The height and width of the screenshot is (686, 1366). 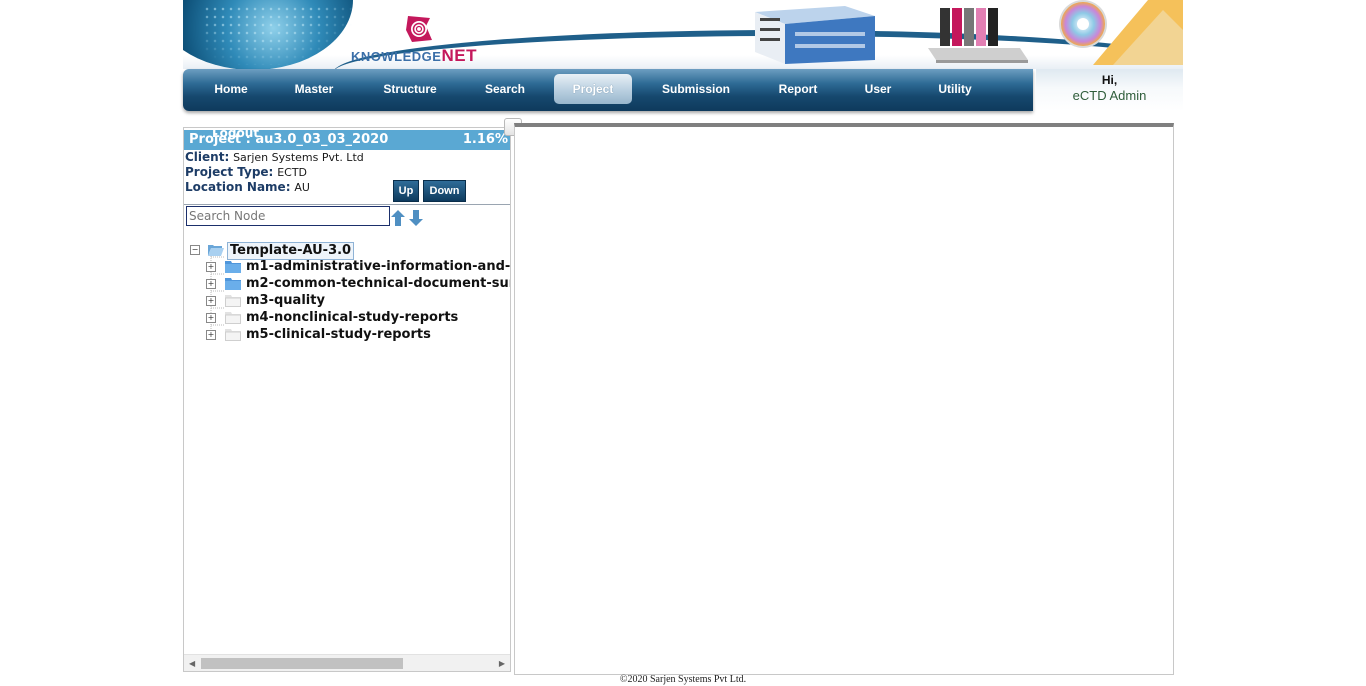 I want to click on scroll-left-icon: ◀, so click(x=192, y=663).